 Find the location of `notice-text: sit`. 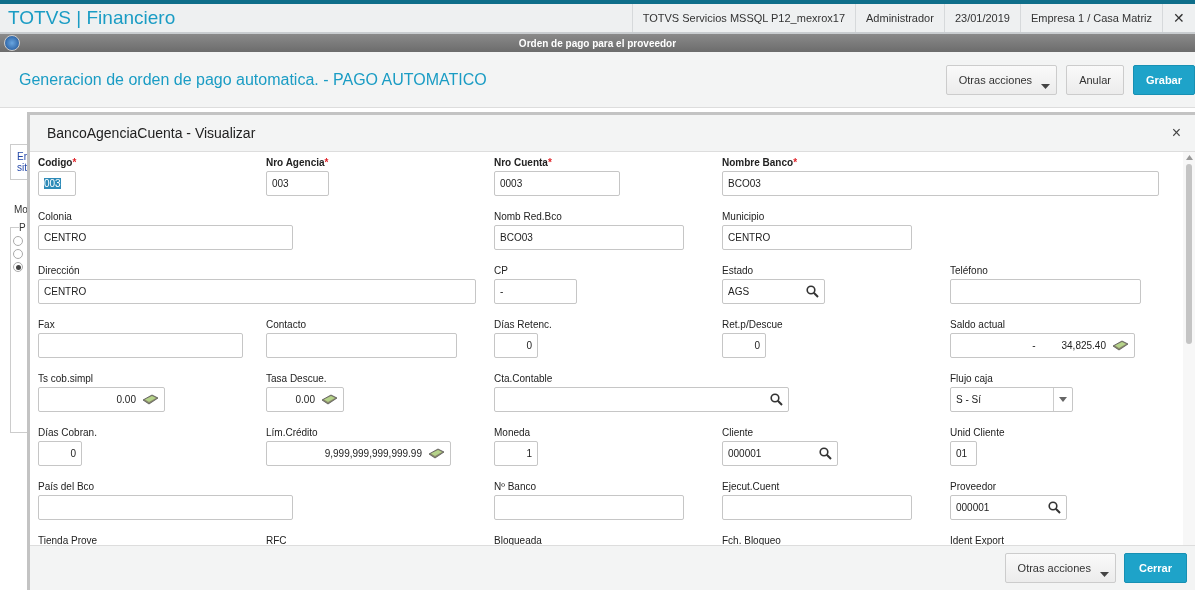

notice-text: sit is located at coordinates (22, 167).